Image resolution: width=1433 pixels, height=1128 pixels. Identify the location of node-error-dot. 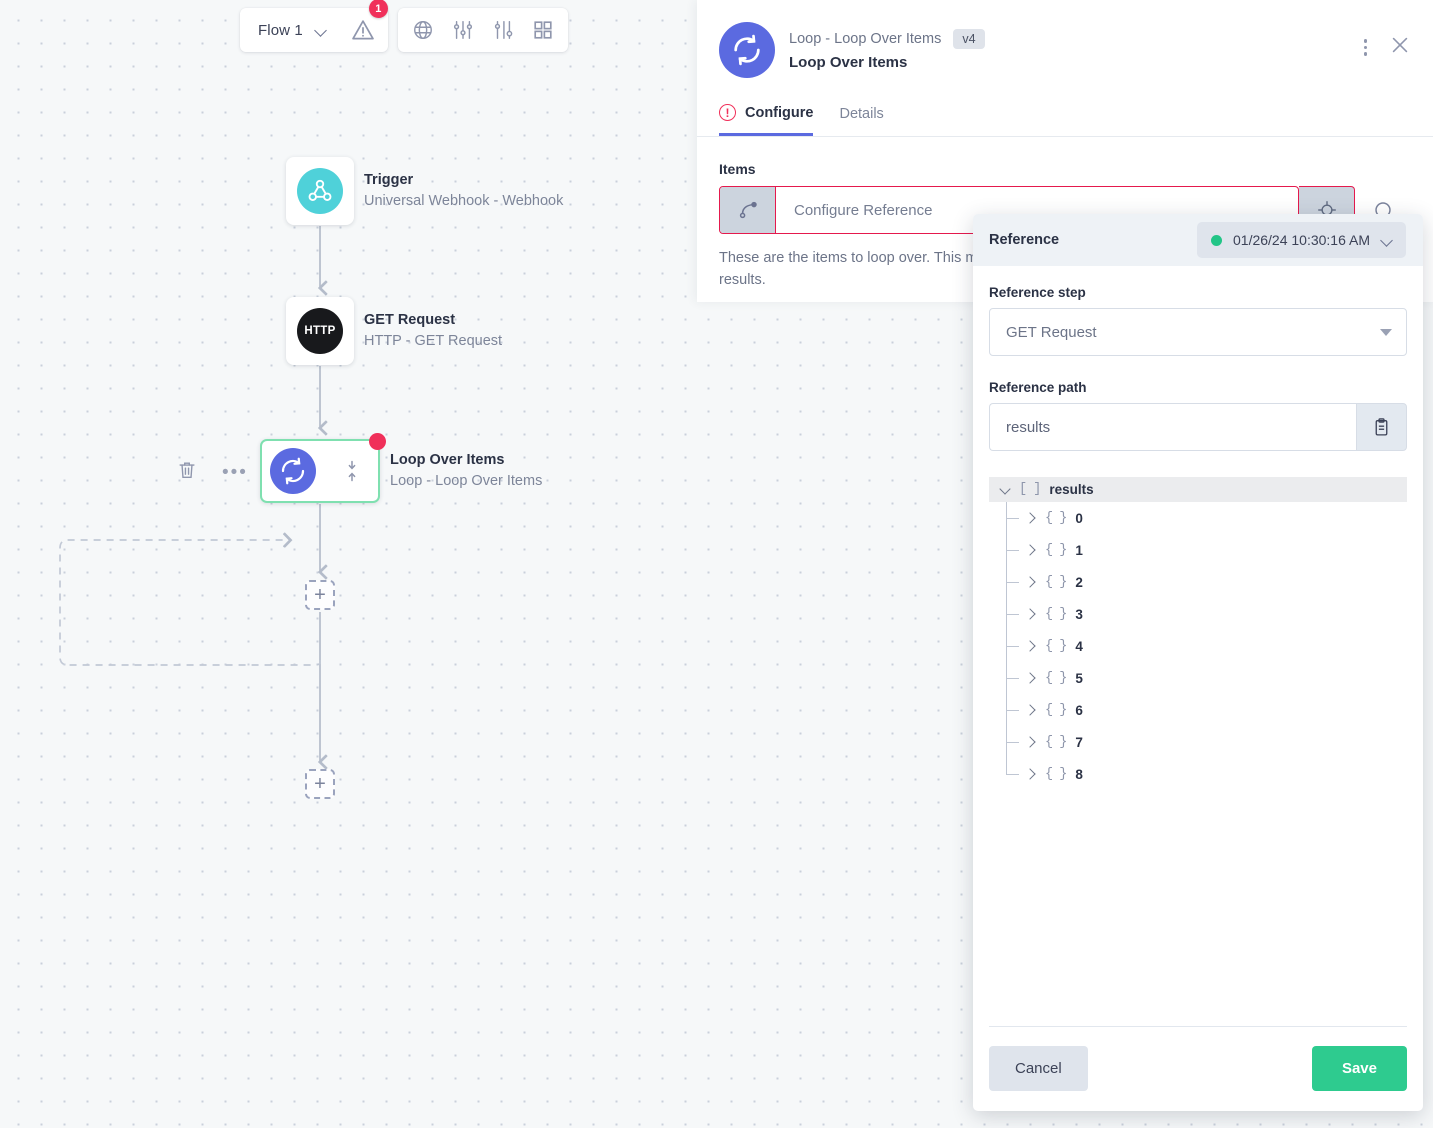
(377, 441).